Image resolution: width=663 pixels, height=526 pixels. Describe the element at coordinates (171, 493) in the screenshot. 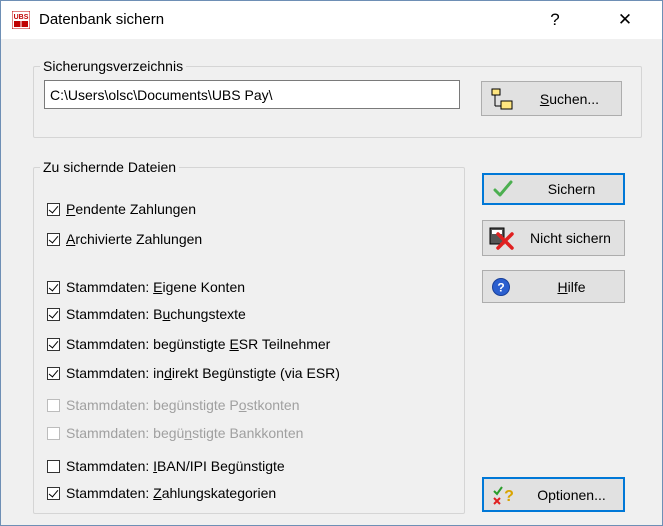

I see `file-option-label: Stammdaten: Zahlungskategorien` at that location.